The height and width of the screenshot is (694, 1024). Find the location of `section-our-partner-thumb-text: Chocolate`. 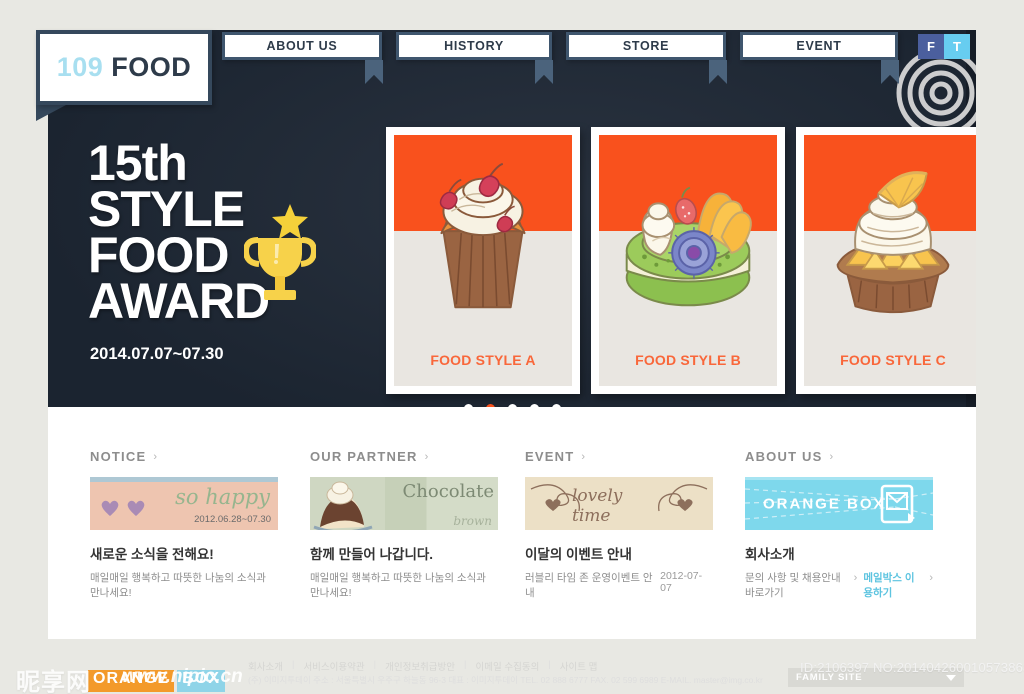

section-our-partner-thumb-text: Chocolate is located at coordinates (448, 491).